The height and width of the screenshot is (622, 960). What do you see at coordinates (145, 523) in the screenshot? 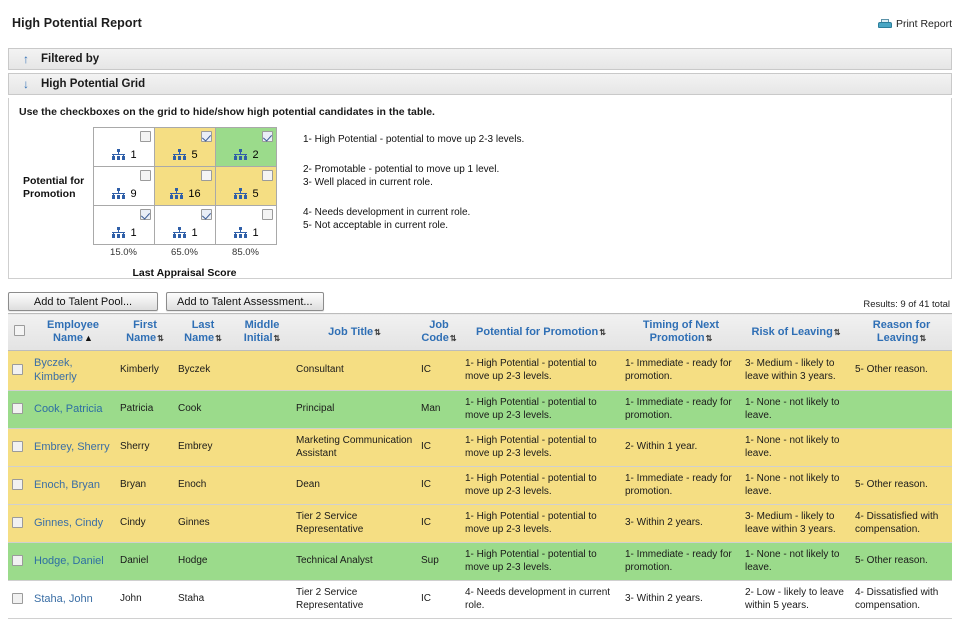
I see `first-name-cell: Cindy` at bounding box center [145, 523].